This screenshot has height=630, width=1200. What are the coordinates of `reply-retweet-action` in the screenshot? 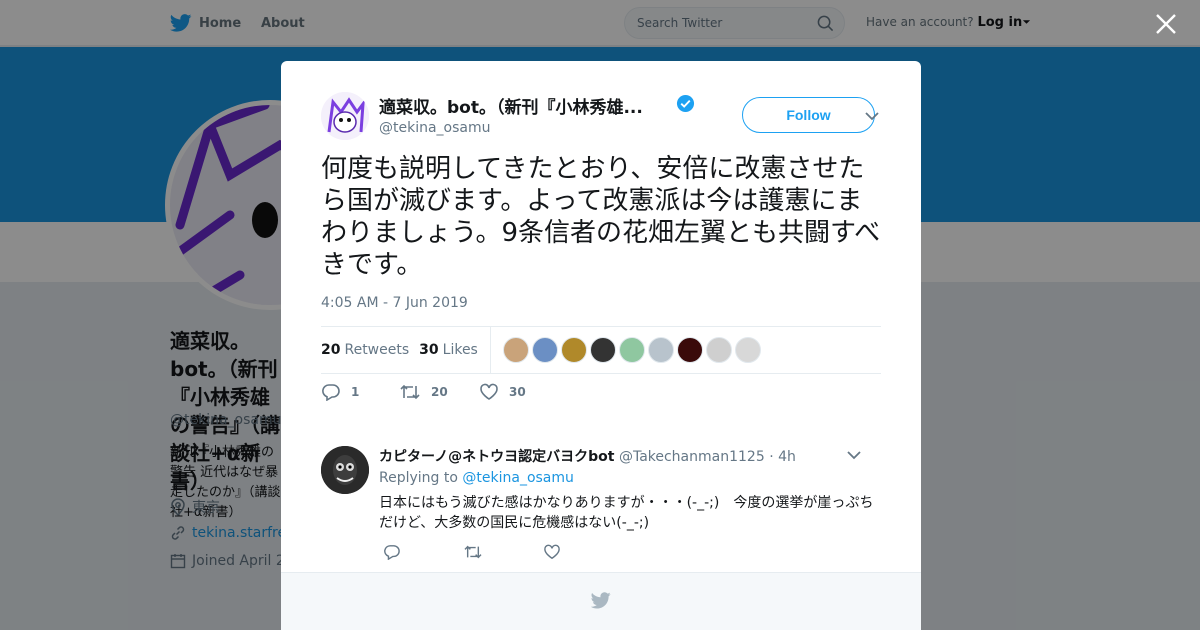 It's located at (503, 554).